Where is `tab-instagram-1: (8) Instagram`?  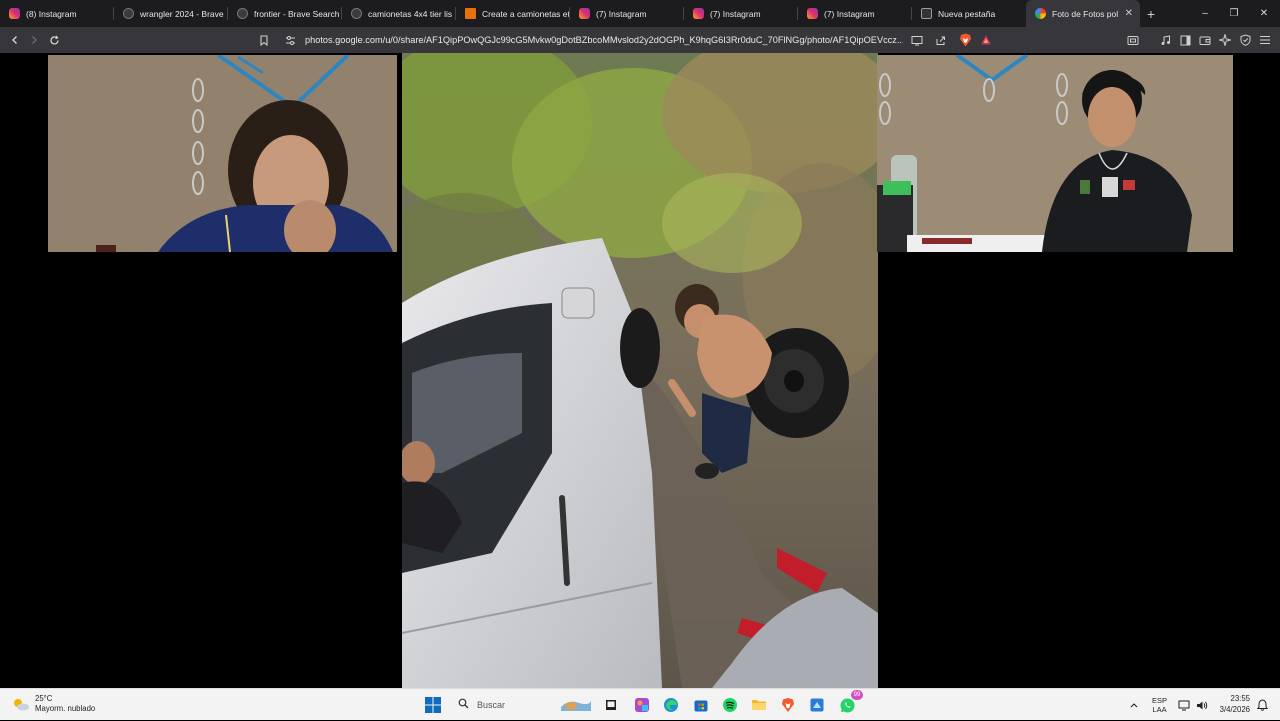 tab-instagram-1: (8) Instagram is located at coordinates (57, 13).